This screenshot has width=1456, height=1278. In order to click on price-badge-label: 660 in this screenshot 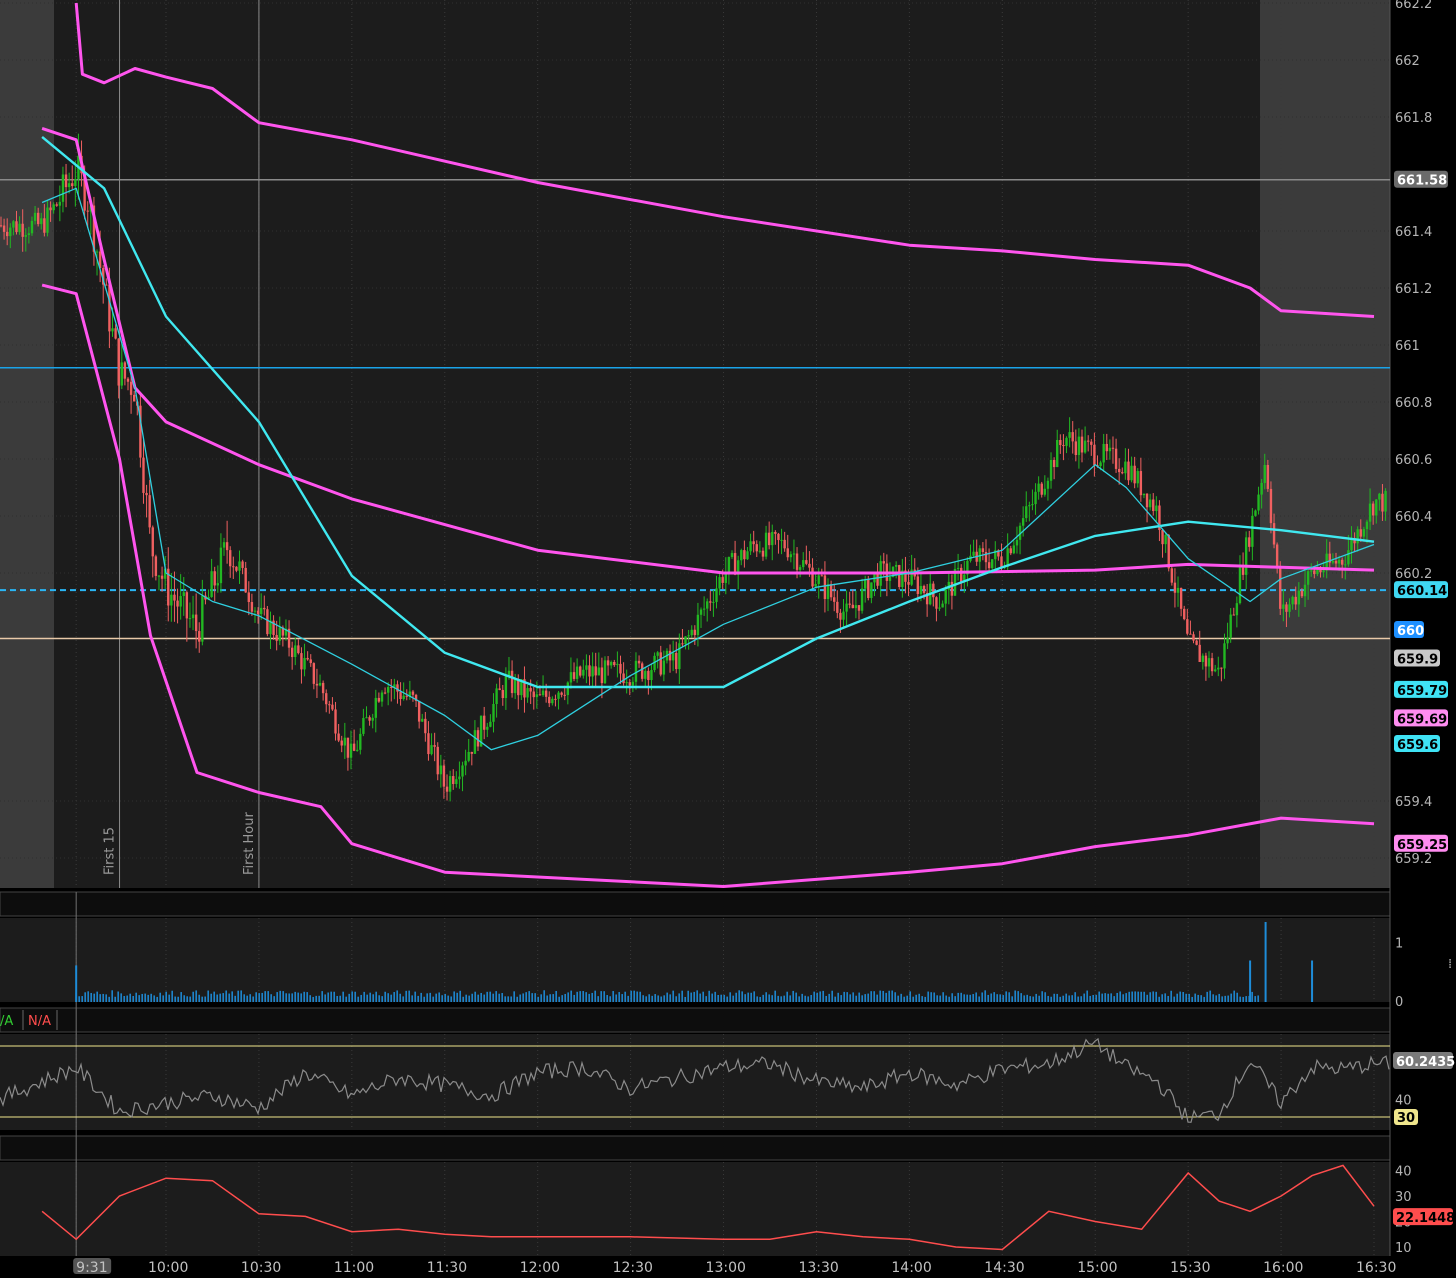, I will do `click(1410, 631)`.